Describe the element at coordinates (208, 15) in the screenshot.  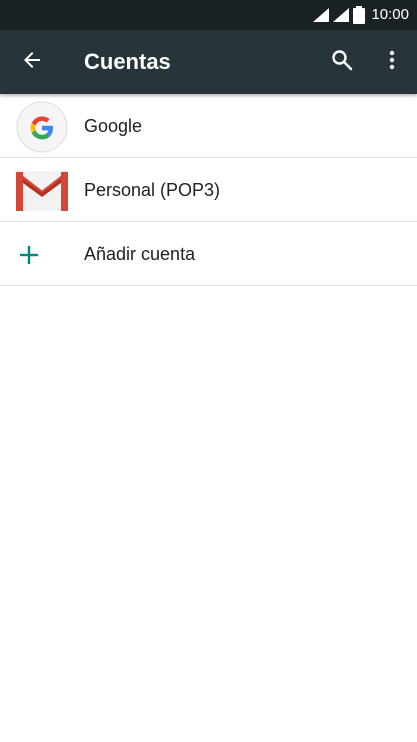
I see `status-bar: 10:00` at that location.